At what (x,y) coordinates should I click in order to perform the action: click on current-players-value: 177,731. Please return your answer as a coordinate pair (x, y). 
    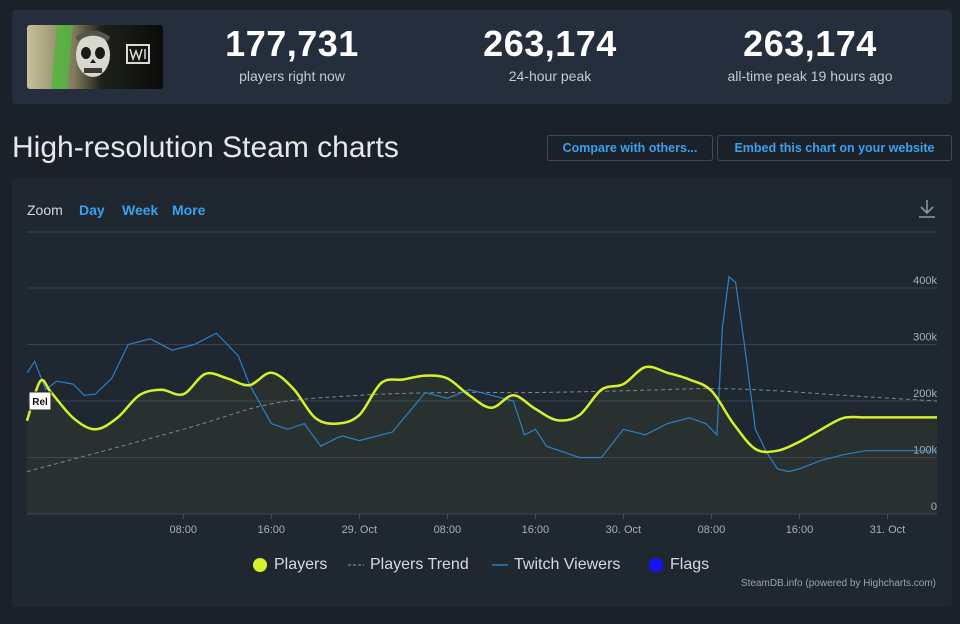
    Looking at the image, I should click on (292, 43).